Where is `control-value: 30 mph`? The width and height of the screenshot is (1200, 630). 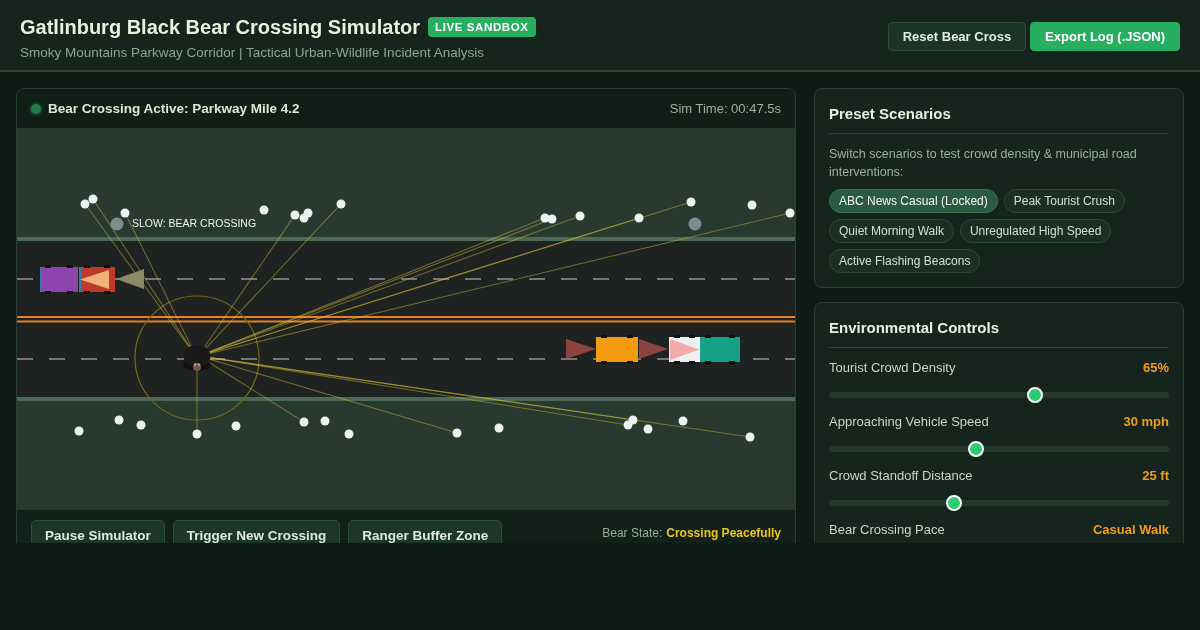 control-value: 30 mph is located at coordinates (1146, 421).